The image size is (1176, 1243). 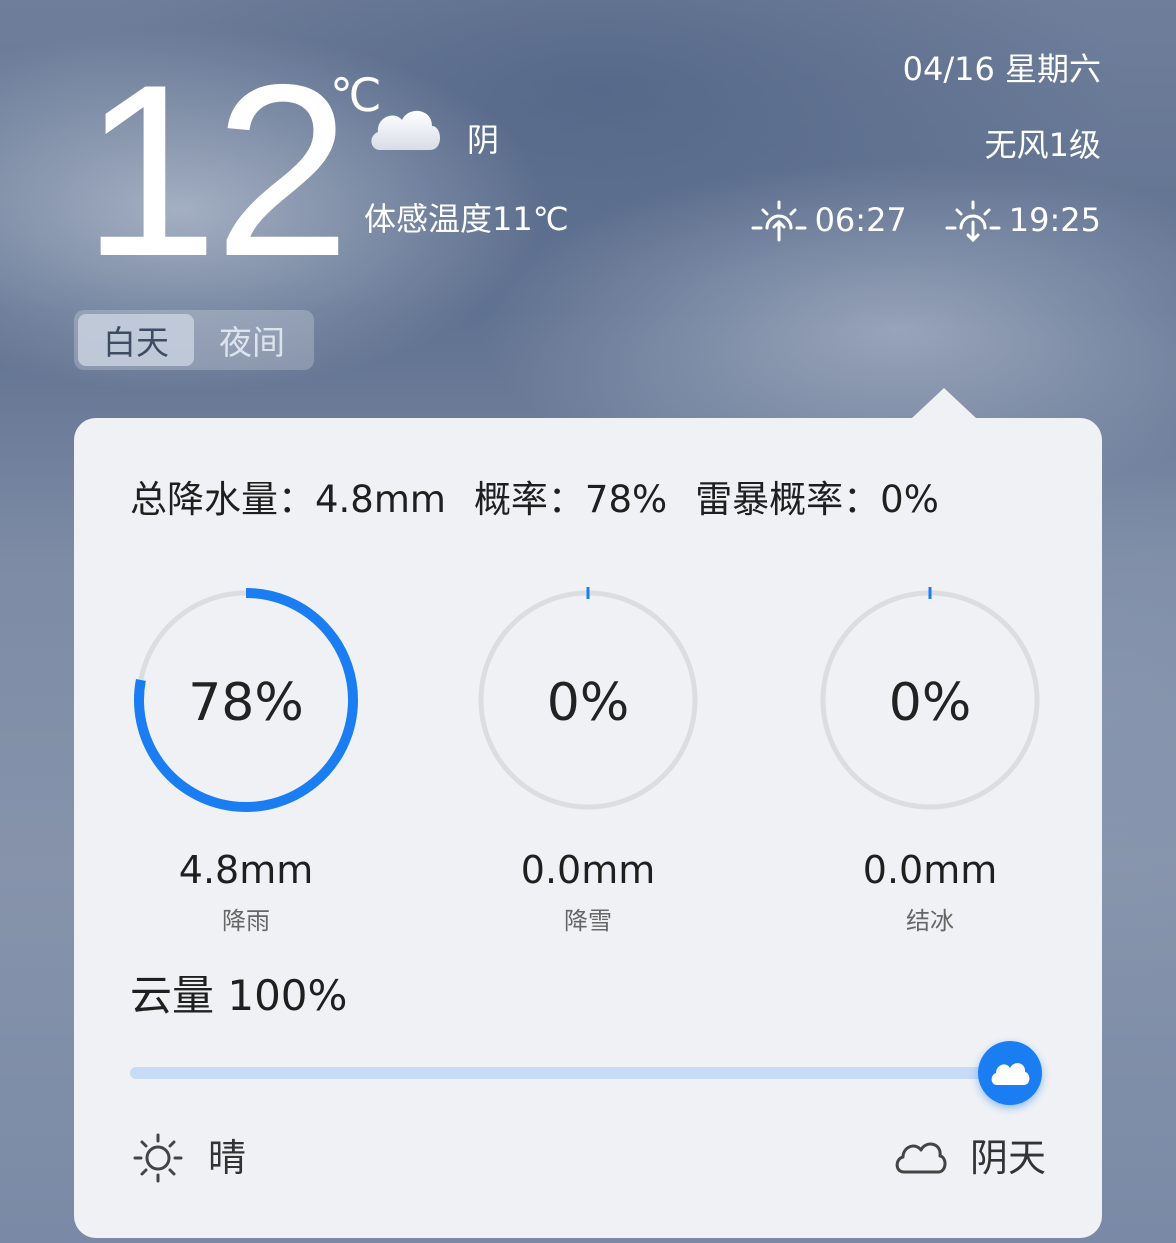 I want to click on cloud-scale-min: 晴, so click(x=188, y=1158).